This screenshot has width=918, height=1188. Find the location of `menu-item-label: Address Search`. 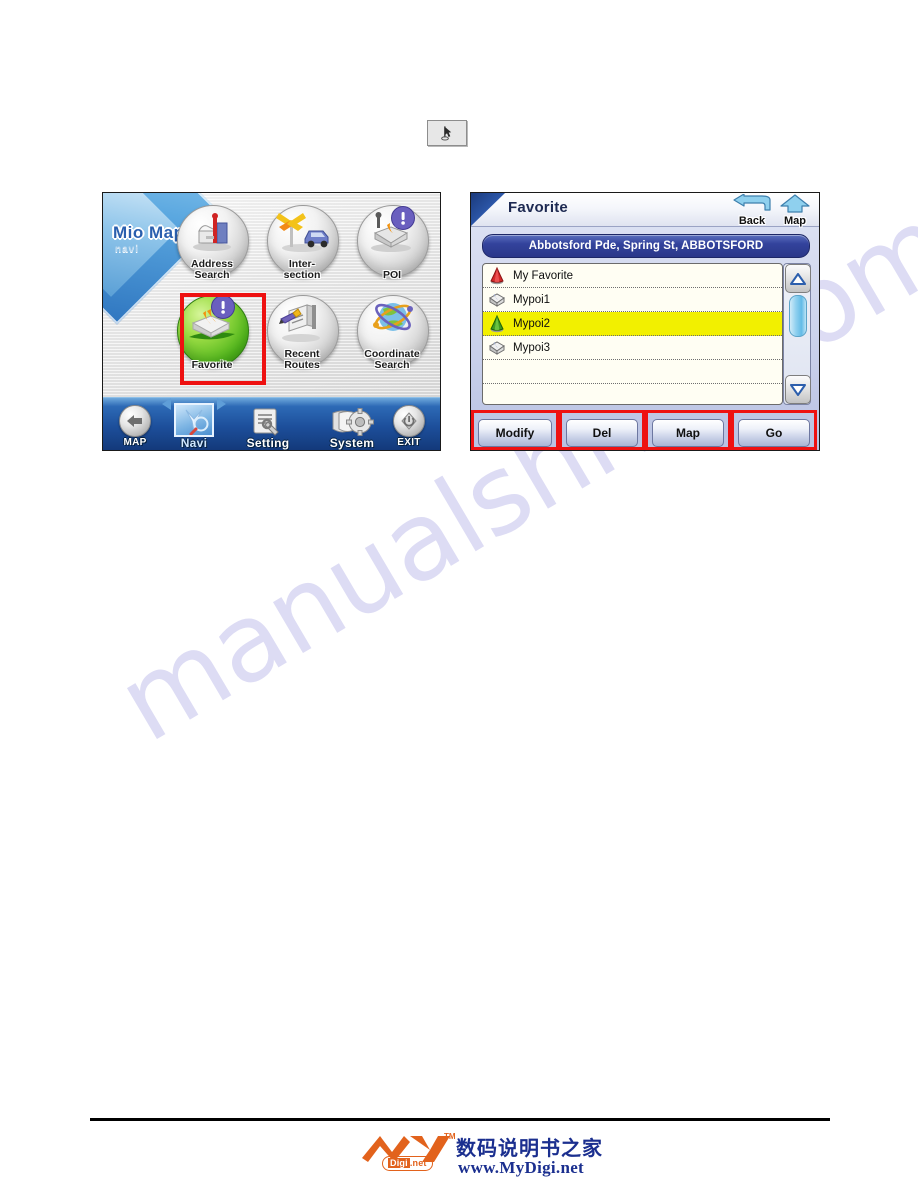

menu-item-label: Address Search is located at coordinates (211, 269).